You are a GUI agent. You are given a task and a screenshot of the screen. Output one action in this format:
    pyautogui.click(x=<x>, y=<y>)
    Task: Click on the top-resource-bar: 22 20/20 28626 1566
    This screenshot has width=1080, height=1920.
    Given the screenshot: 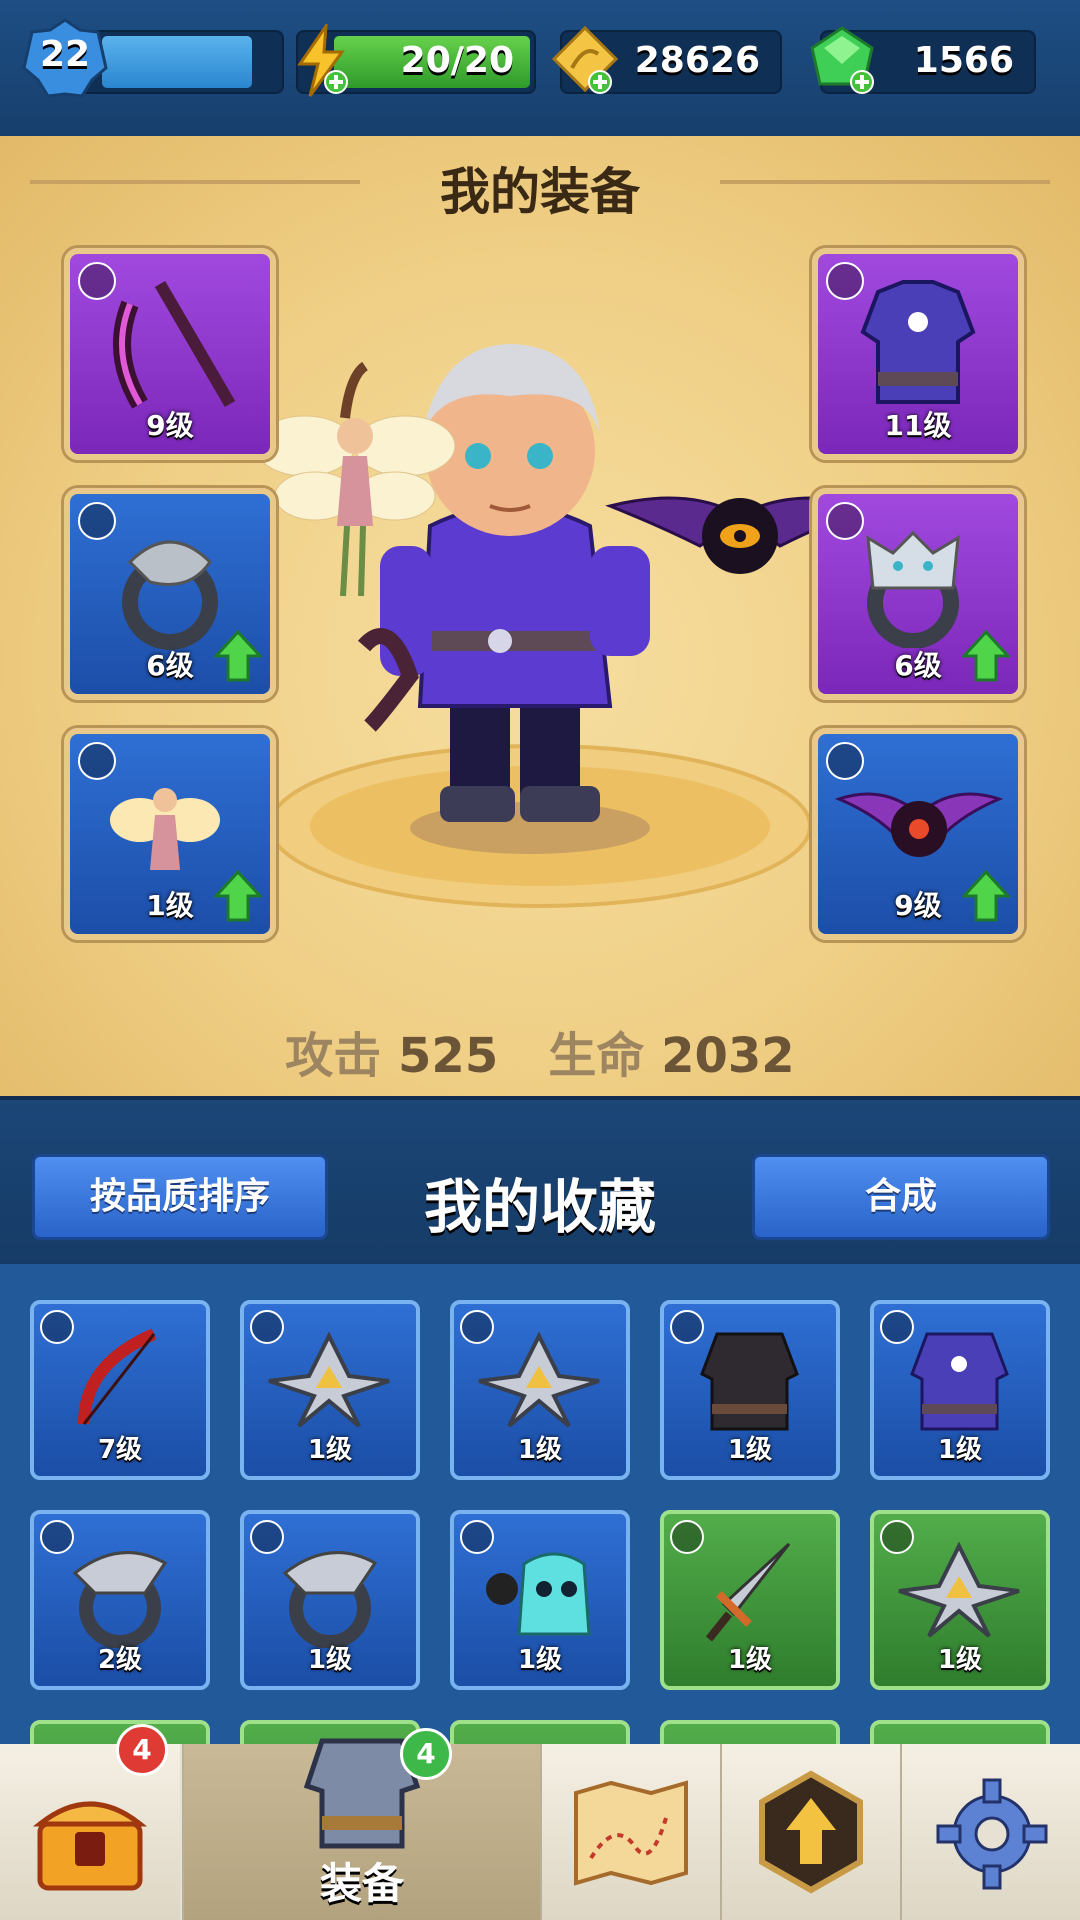 What is the action you would take?
    pyautogui.click(x=540, y=70)
    